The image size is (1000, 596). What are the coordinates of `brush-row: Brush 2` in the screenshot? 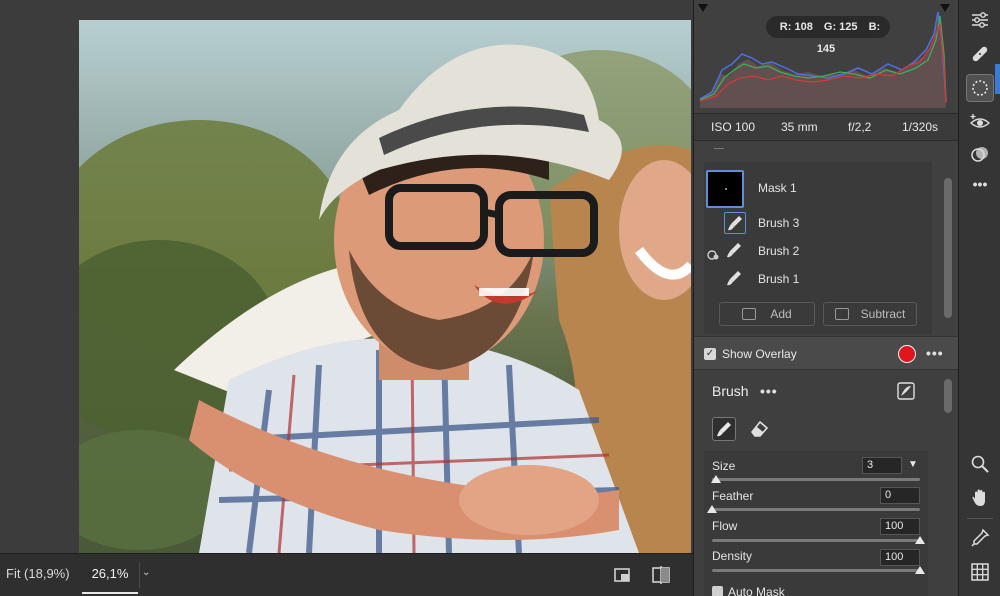 It's located at (818, 251).